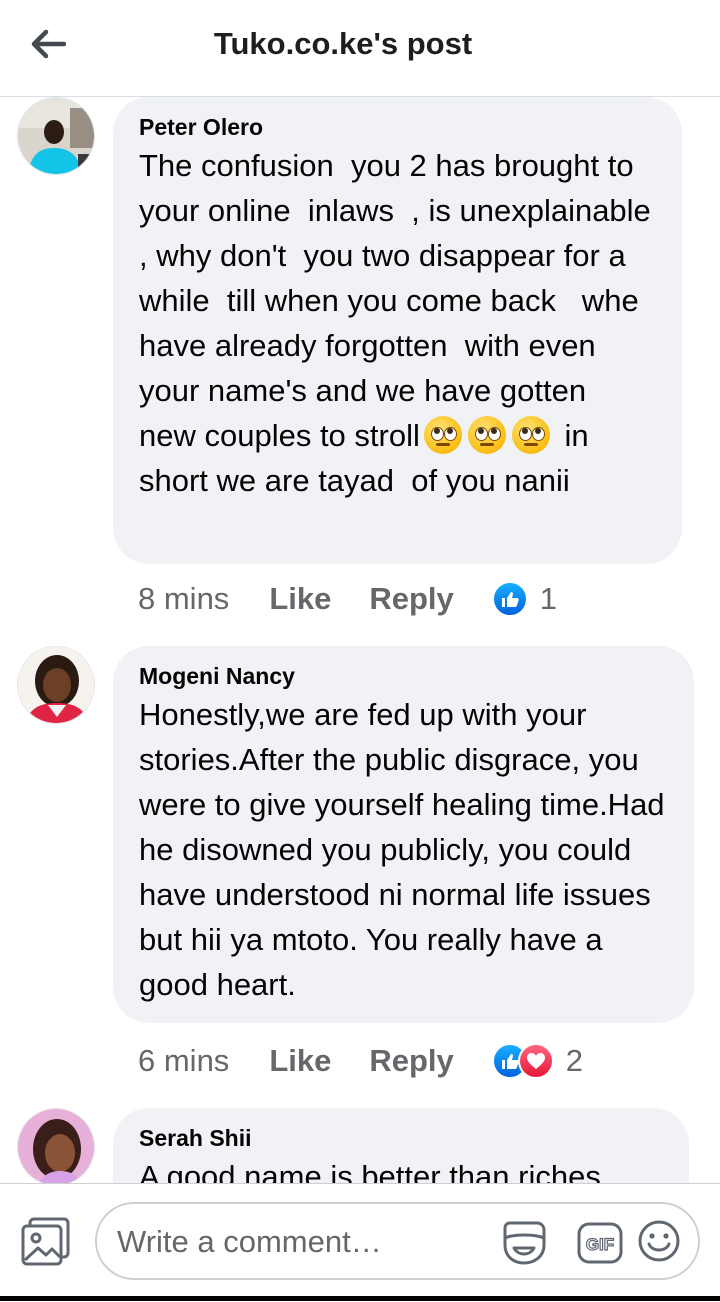 This screenshot has width=720, height=1302. What do you see at coordinates (397, 127) in the screenshot?
I see `comment-author: Peter Olero` at bounding box center [397, 127].